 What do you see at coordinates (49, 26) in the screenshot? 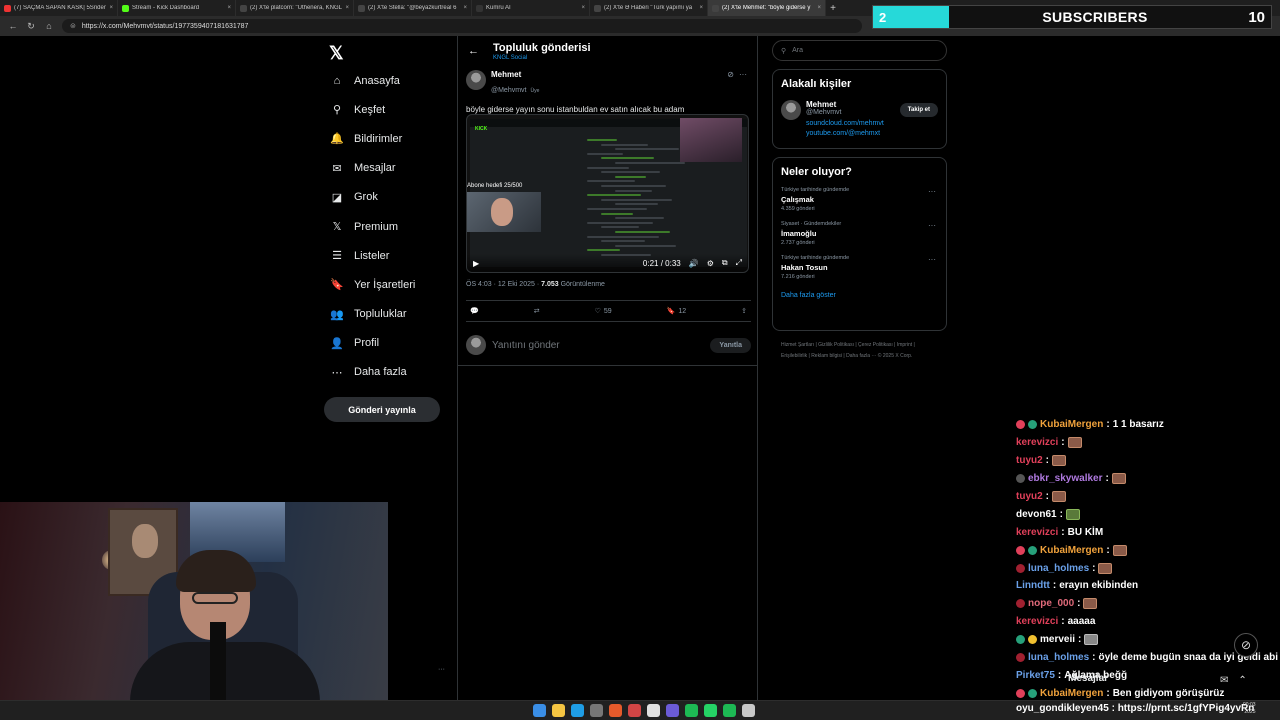
I see `home-icon: ⌂` at bounding box center [49, 26].